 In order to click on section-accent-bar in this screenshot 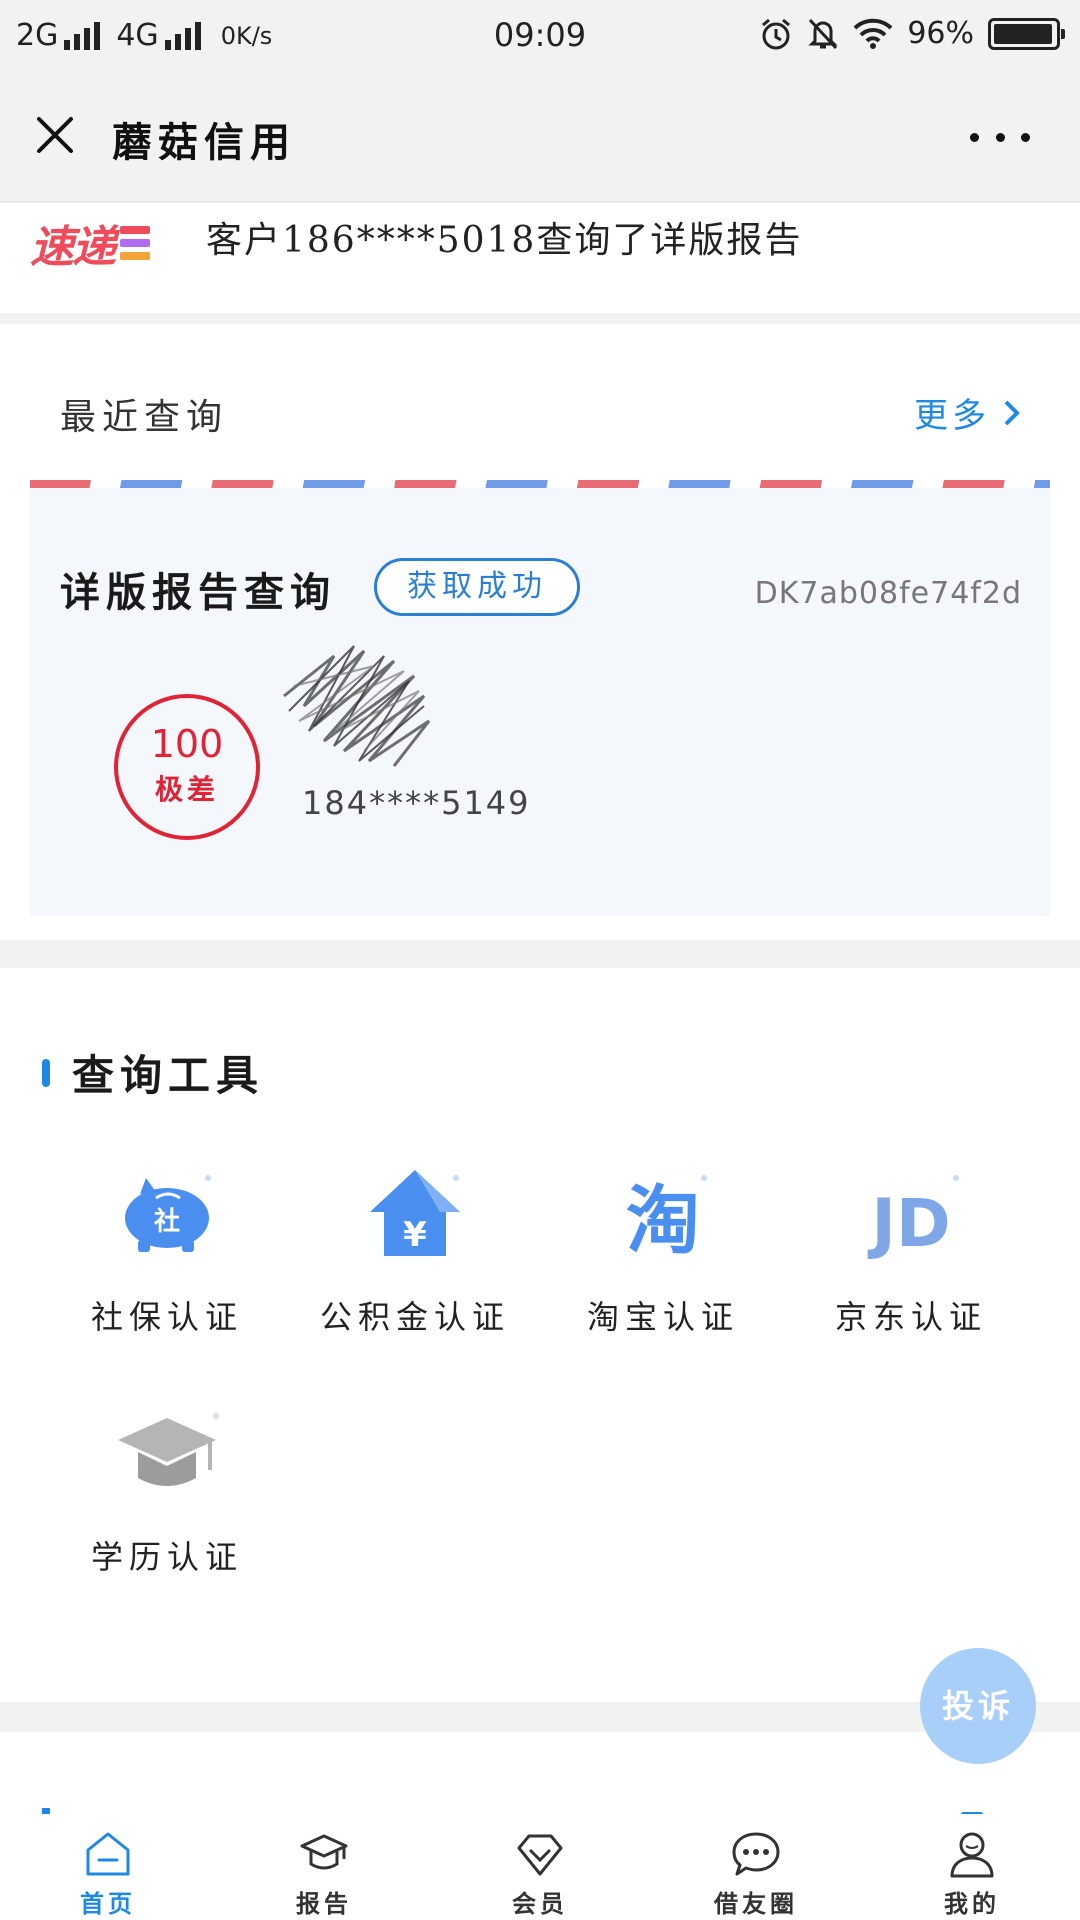, I will do `click(46, 1072)`.